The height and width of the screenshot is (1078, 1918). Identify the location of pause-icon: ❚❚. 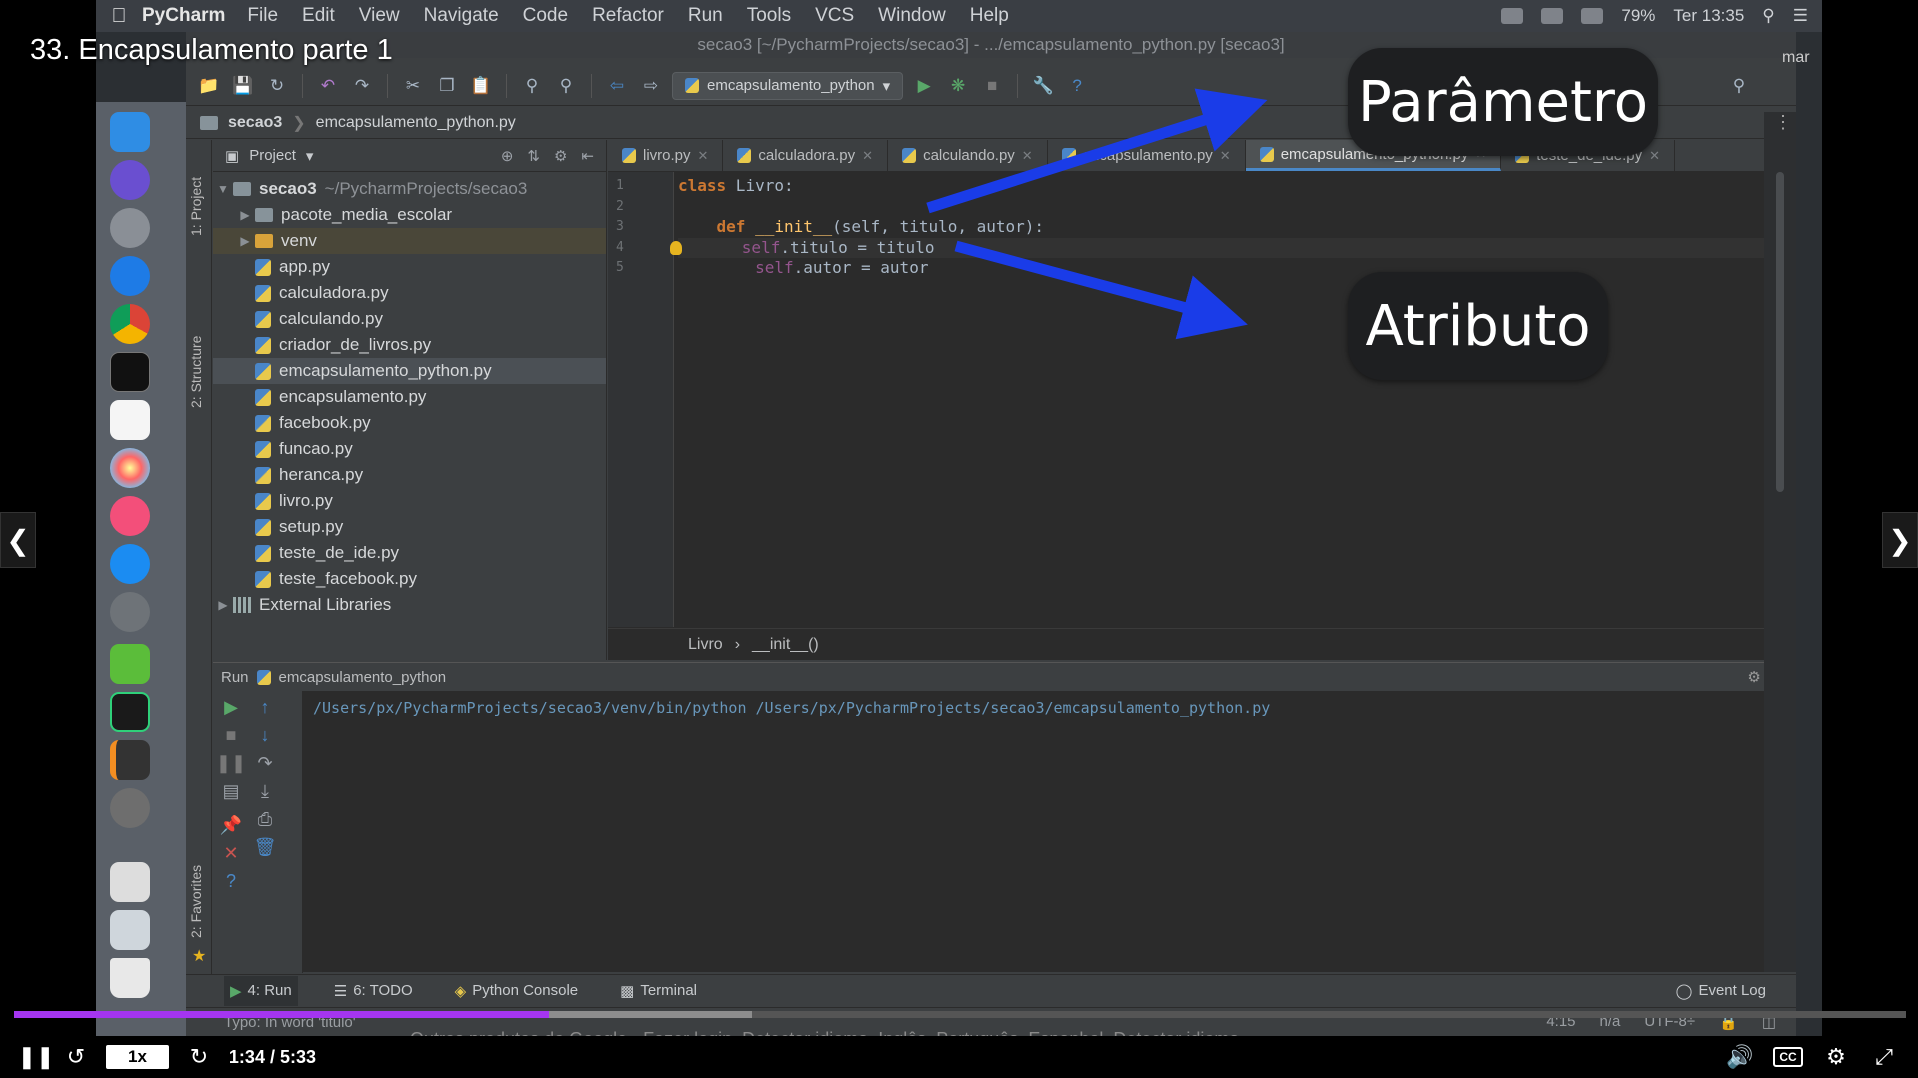
(231, 763).